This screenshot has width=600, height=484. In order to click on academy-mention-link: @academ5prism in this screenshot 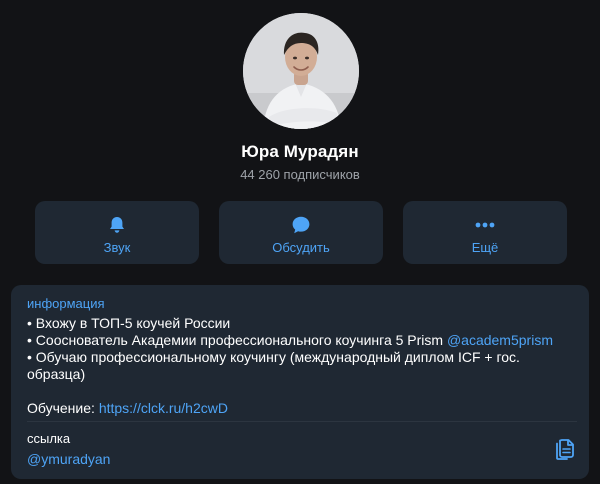, I will do `click(500, 340)`.